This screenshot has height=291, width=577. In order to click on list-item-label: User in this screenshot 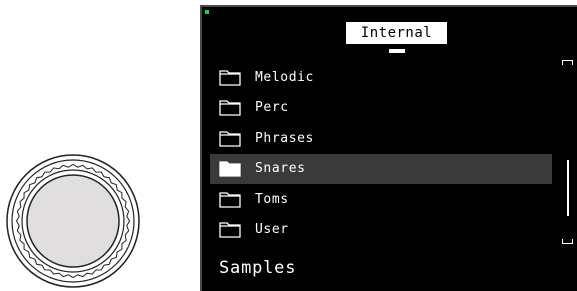, I will do `click(272, 229)`.